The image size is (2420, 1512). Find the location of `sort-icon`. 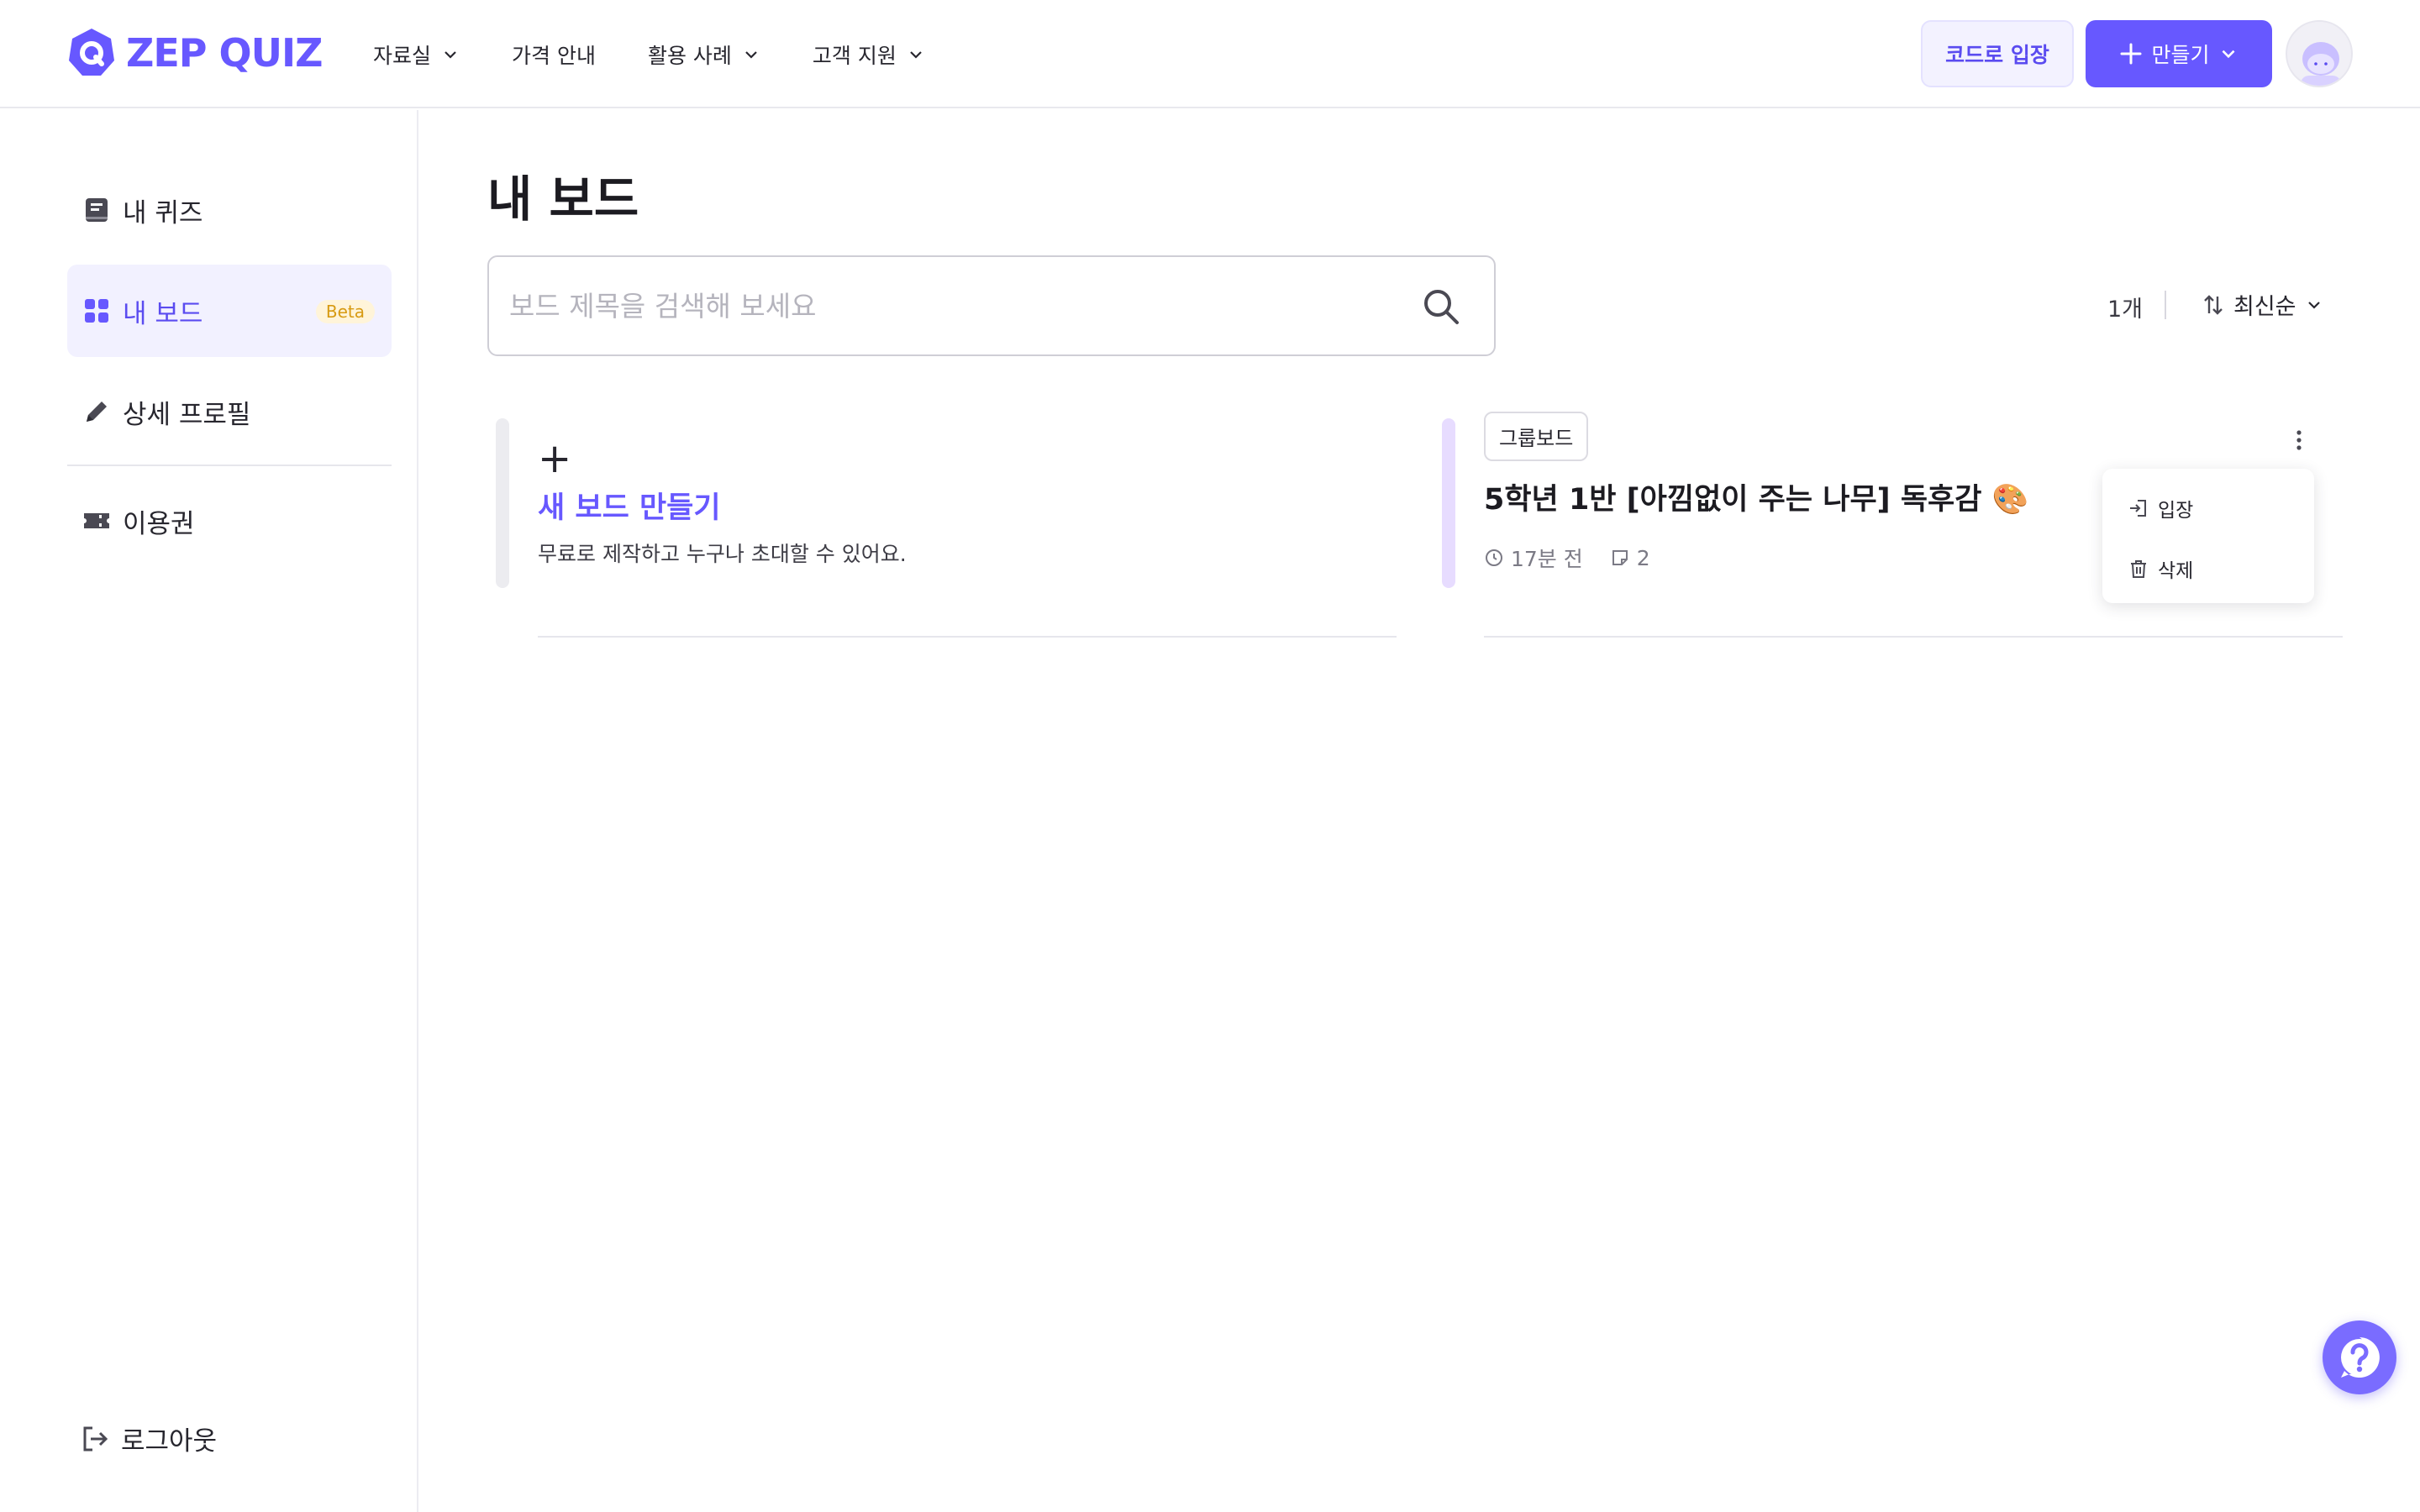

sort-icon is located at coordinates (2213, 304).